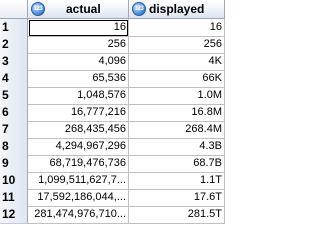  I want to click on row-number: 10, so click(14, 181).